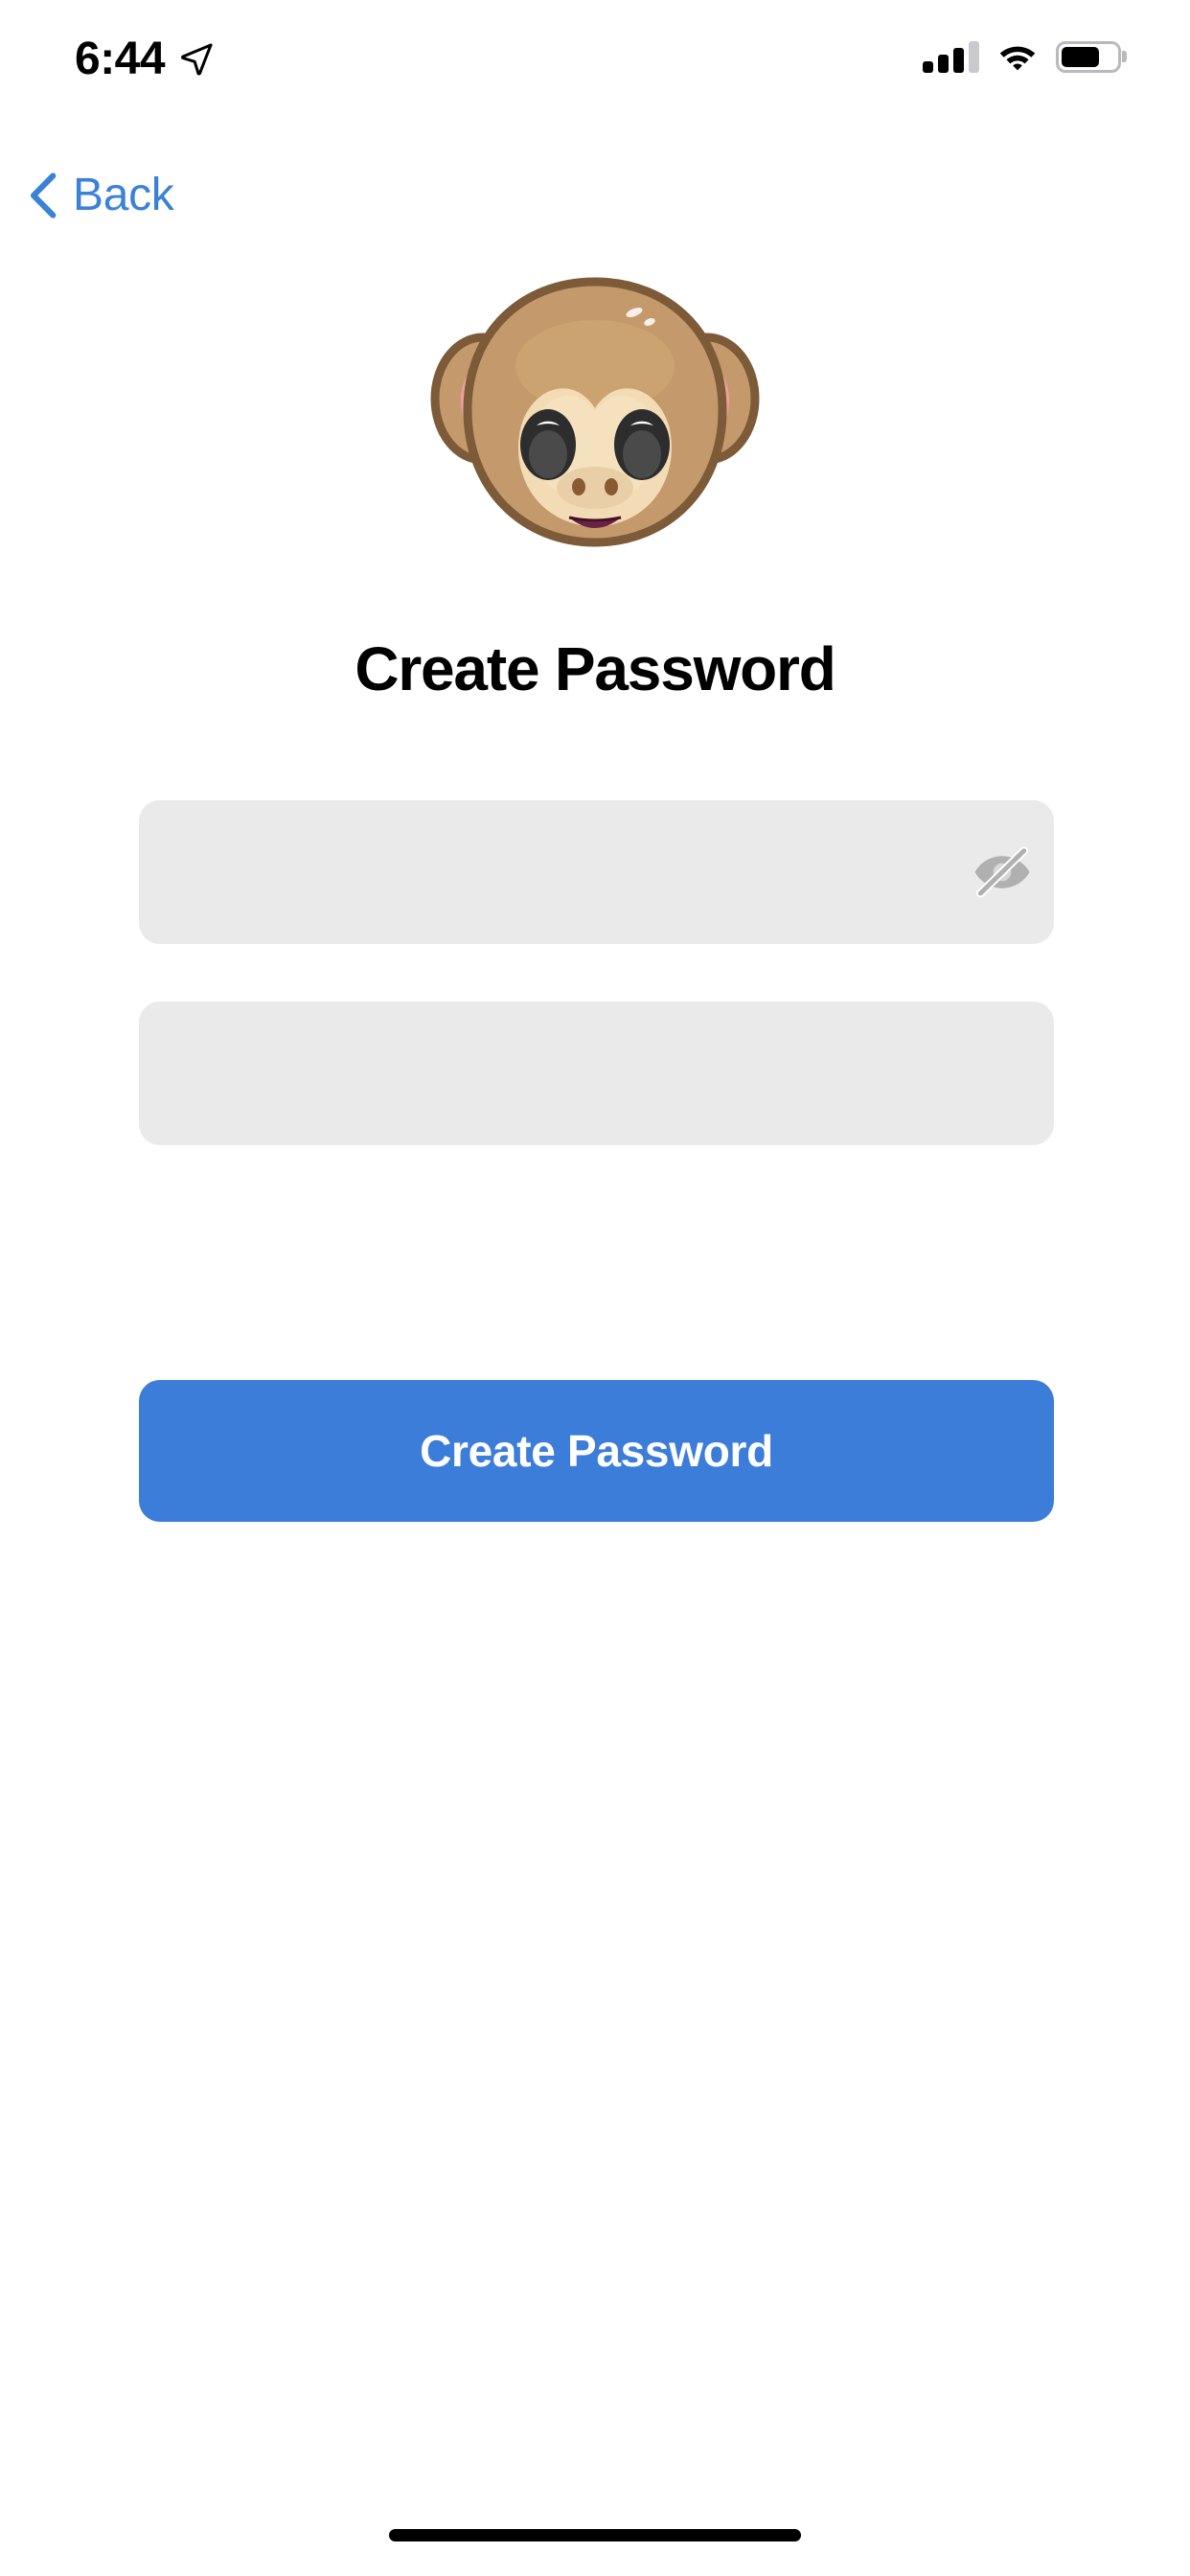  I want to click on monkey-face-emoji, so click(595, 412).